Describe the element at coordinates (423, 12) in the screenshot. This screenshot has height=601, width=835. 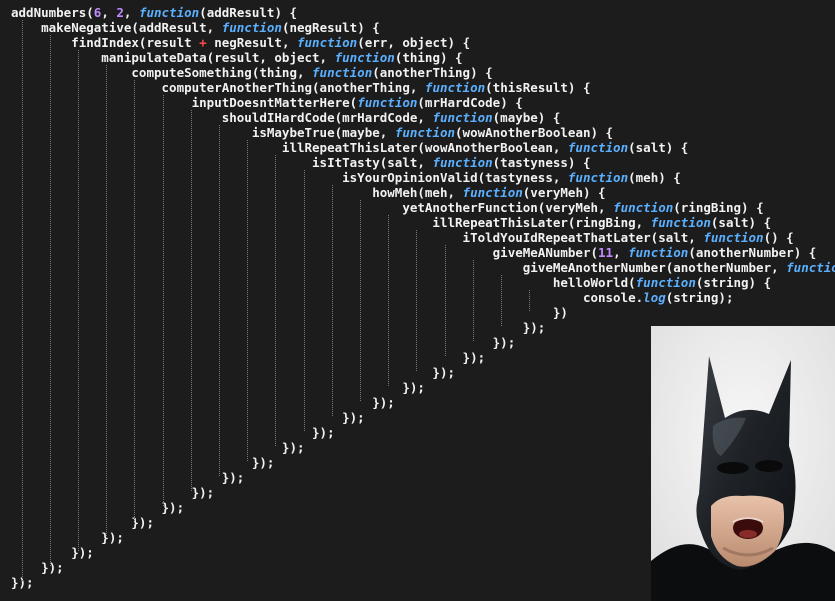
I see `code-line: addNumbers(6, 2, function(addResult) {` at that location.